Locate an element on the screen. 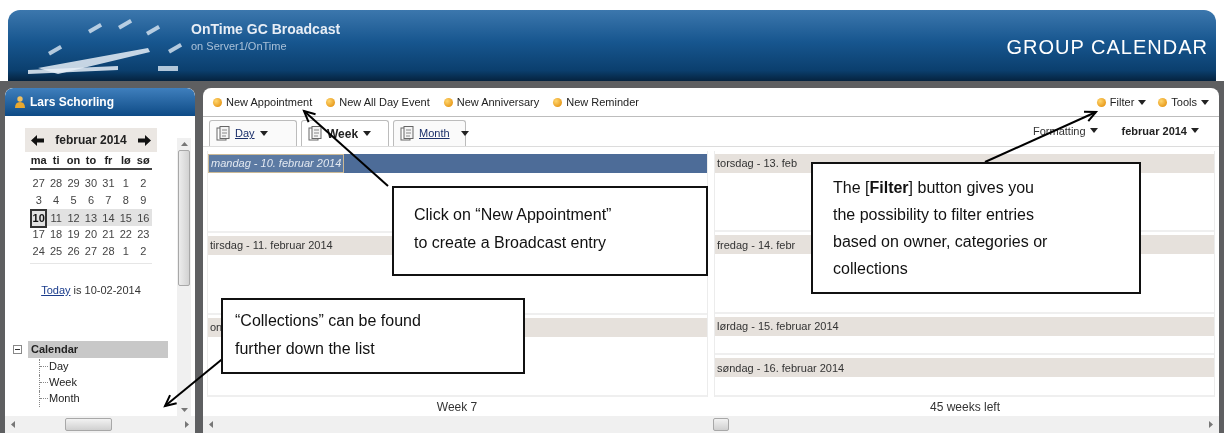 The height and width of the screenshot is (433, 1224). tree-item: Month is located at coordinates (64, 398).